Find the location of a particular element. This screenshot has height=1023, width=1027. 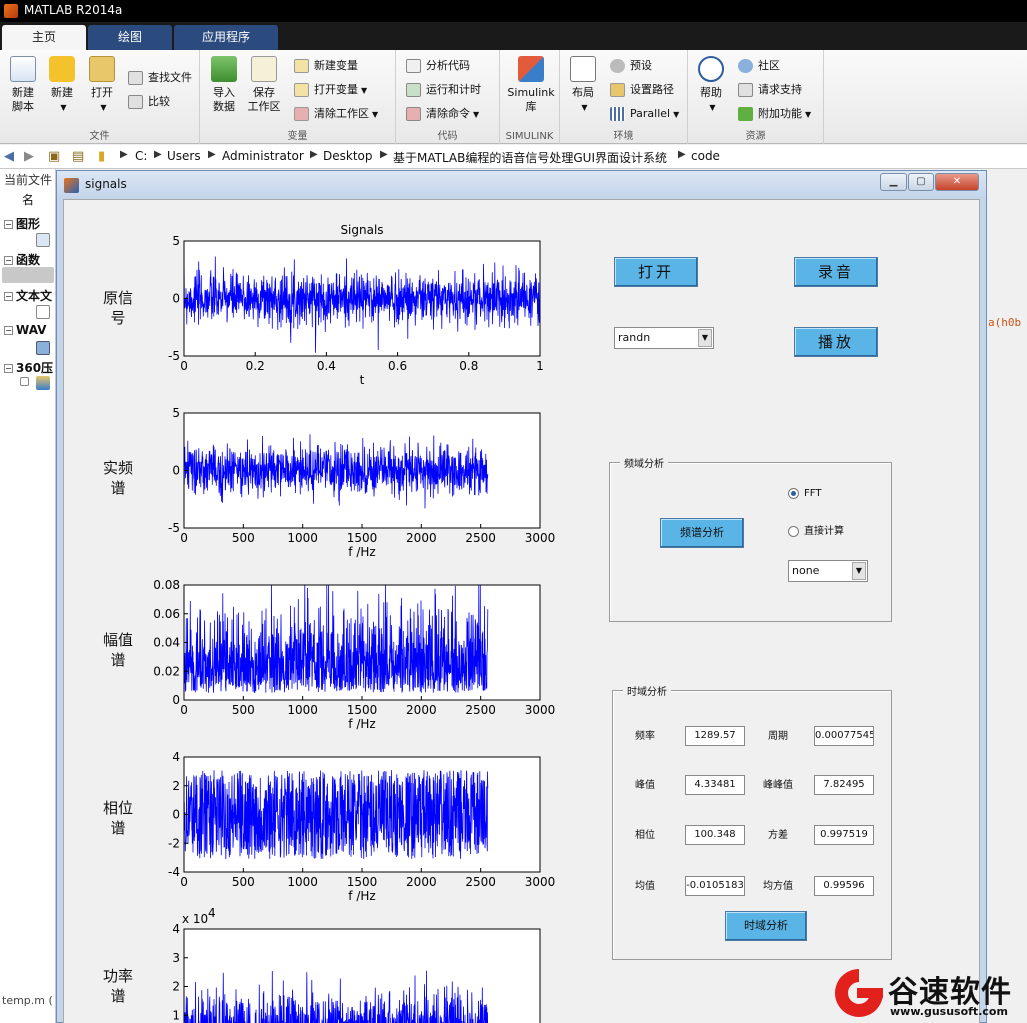

folder-icon is located at coordinates (102, 69).